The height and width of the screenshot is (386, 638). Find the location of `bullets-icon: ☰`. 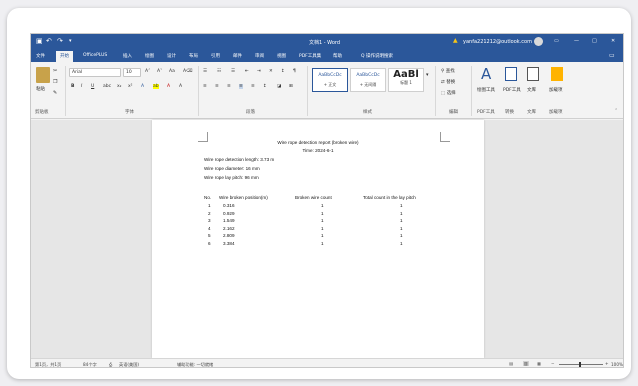

bullets-icon: ☰ is located at coordinates (205, 71).